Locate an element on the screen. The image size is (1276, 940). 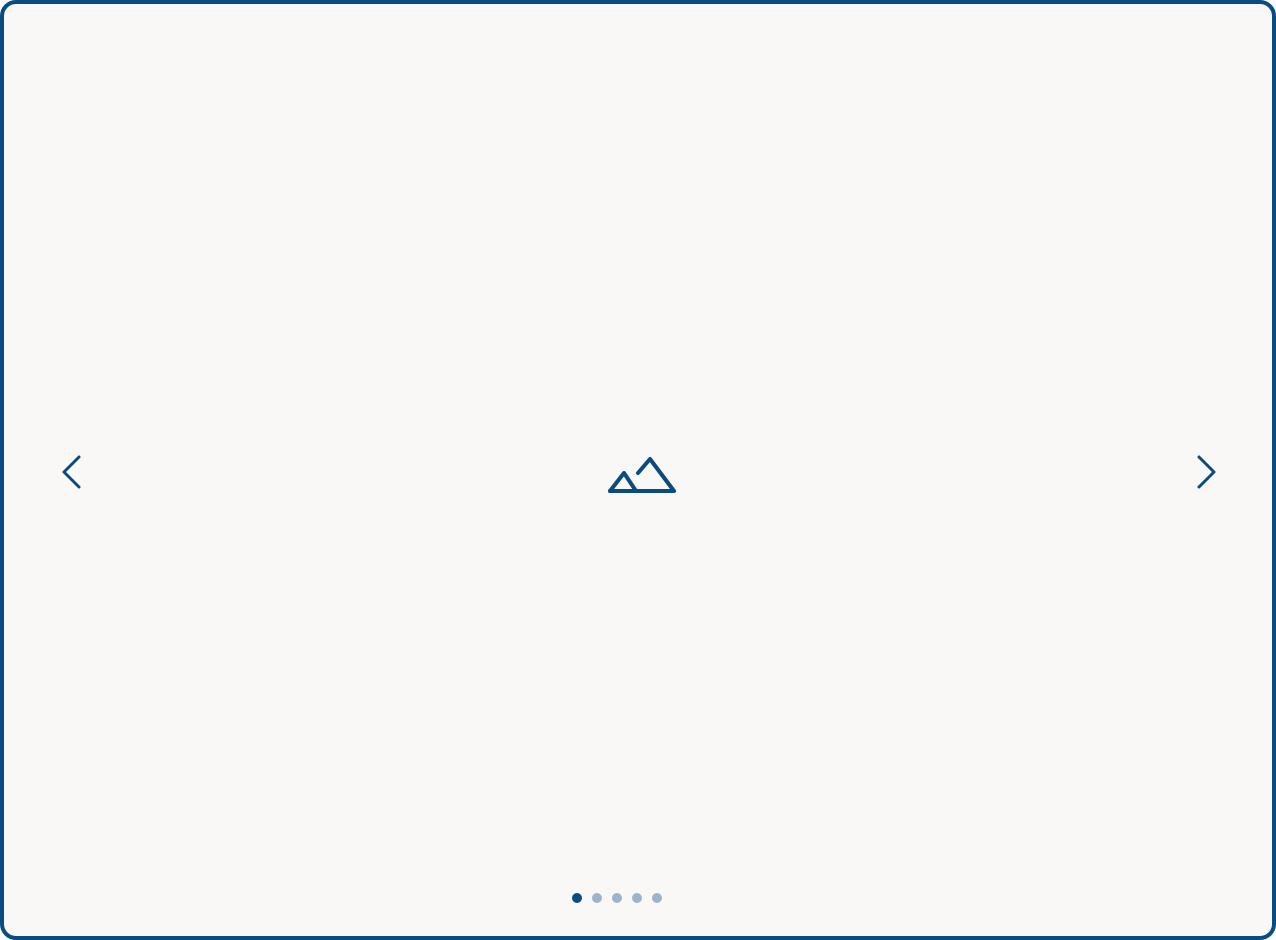
slide-image-placeholder is located at coordinates (642, 476).